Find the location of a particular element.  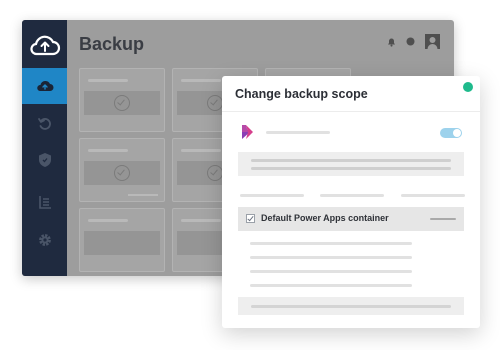

app-toggle-switch is located at coordinates (451, 133).